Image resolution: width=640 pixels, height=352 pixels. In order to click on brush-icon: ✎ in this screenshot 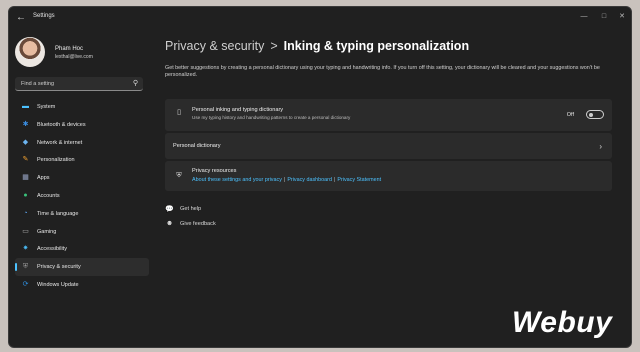, I will do `click(25, 160)`.